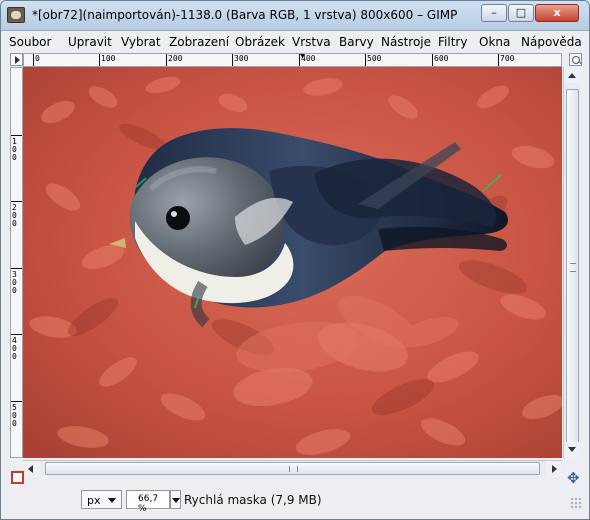 This screenshot has width=590, height=520. Describe the element at coordinates (94, 500) in the screenshot. I see `unit-value: px` at that location.